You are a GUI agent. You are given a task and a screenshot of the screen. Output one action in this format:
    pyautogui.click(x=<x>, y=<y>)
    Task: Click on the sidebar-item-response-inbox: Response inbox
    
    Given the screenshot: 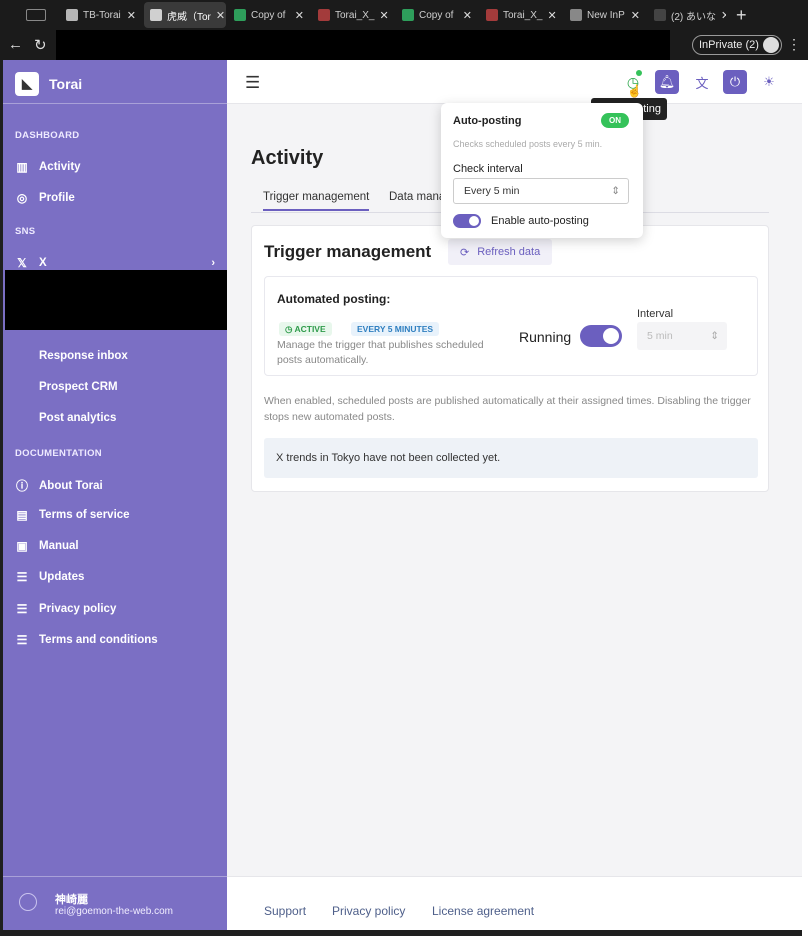 What is the action you would take?
    pyautogui.click(x=83, y=356)
    